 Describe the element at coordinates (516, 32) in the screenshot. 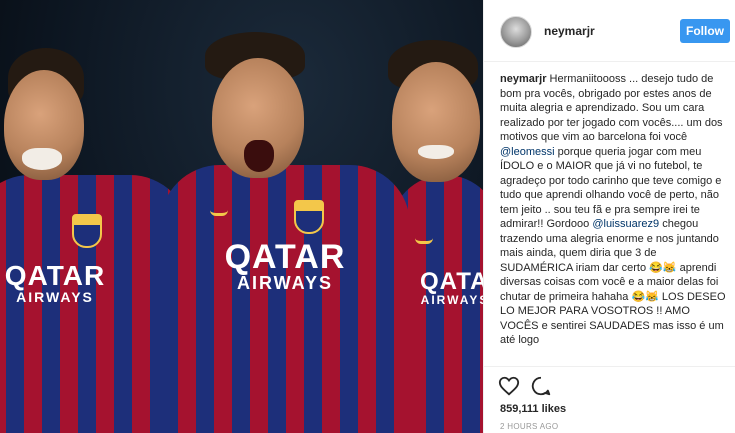

I see `avatar` at that location.